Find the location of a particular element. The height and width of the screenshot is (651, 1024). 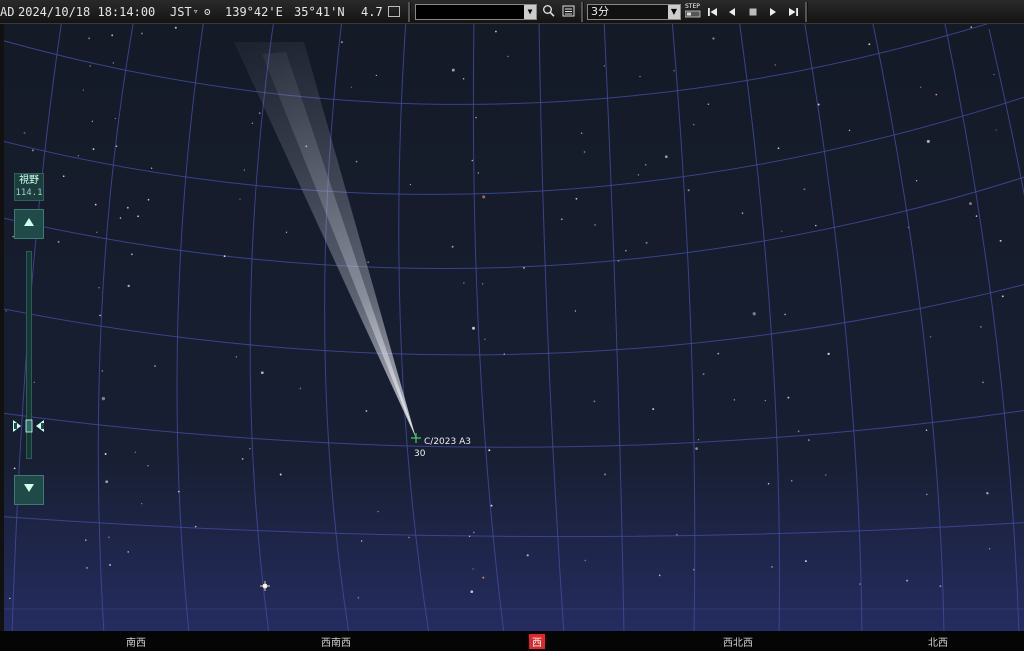

step-icon: STEP is located at coordinates (692, 11).